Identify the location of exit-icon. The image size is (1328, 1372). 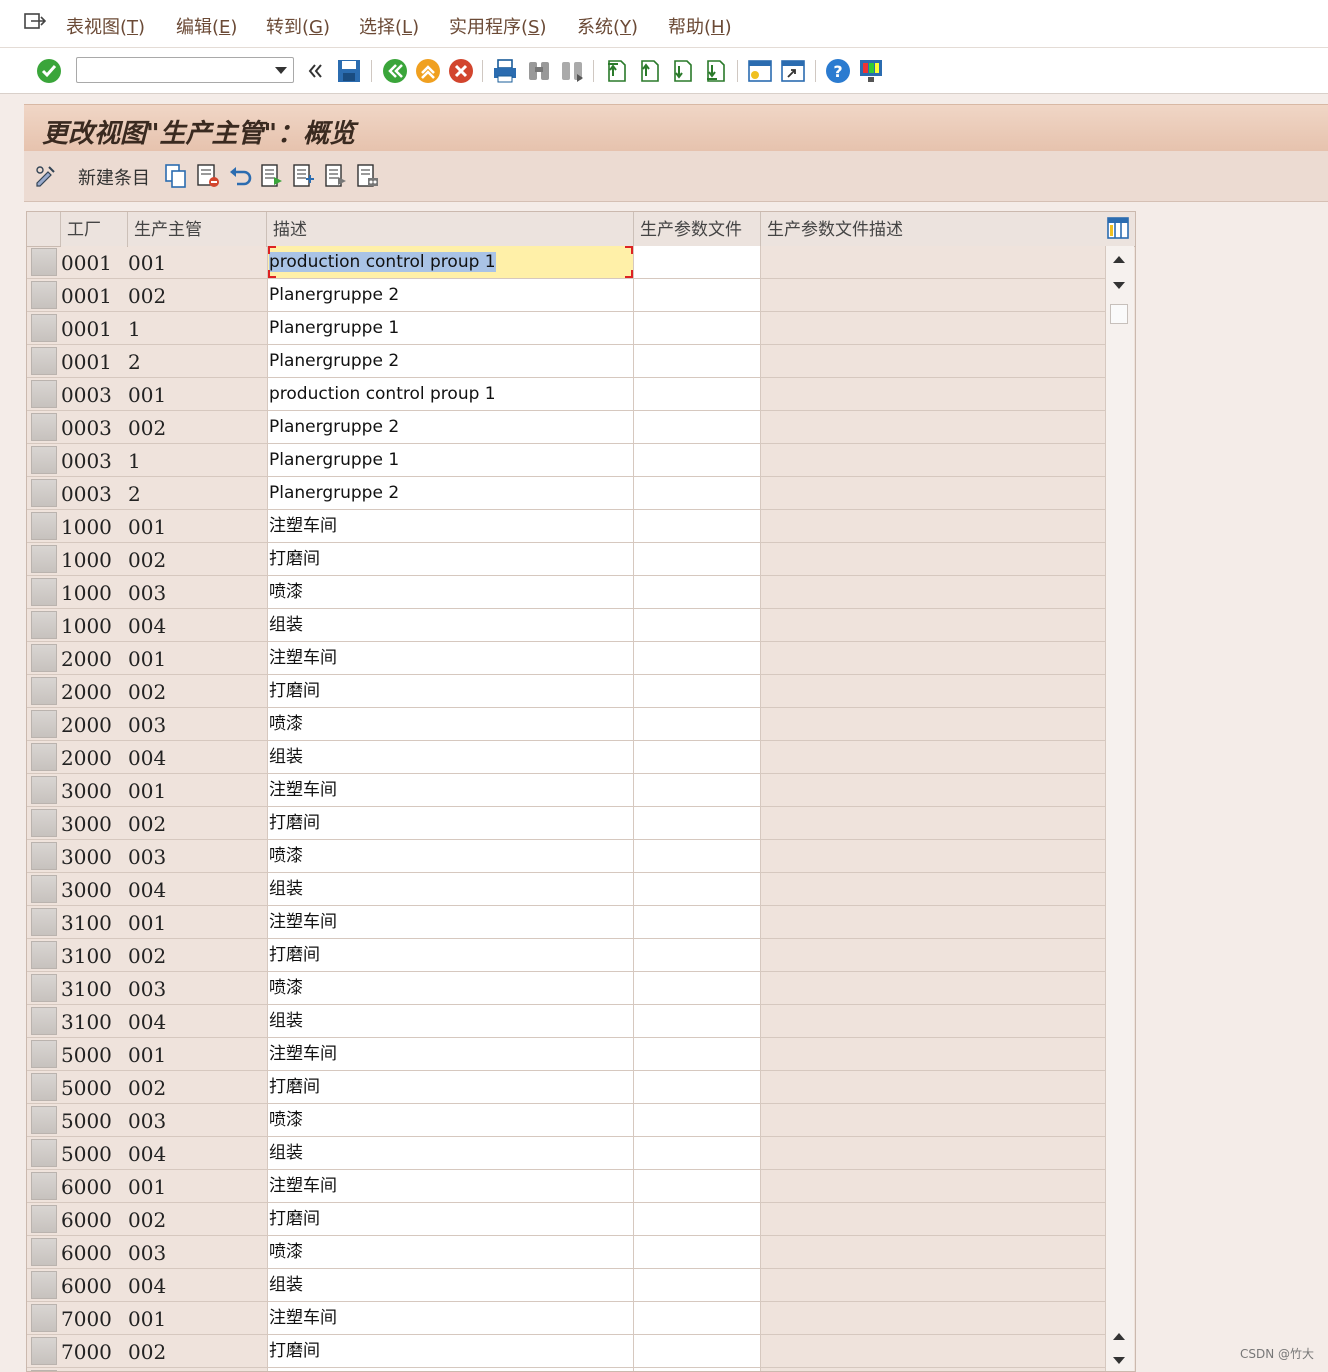
(428, 71).